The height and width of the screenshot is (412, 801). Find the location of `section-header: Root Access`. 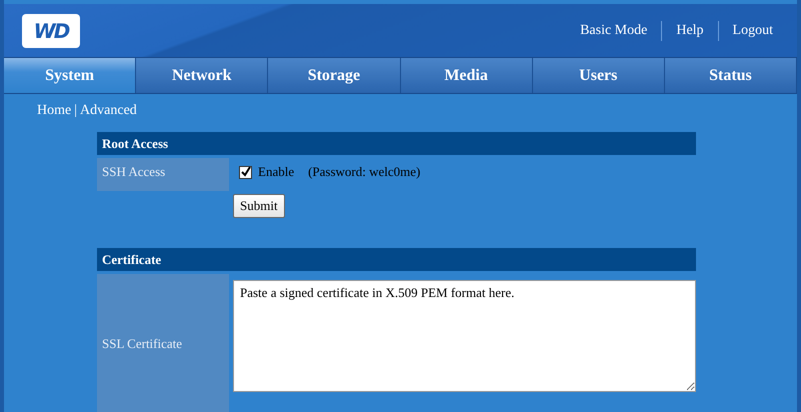

section-header: Root Access is located at coordinates (396, 143).